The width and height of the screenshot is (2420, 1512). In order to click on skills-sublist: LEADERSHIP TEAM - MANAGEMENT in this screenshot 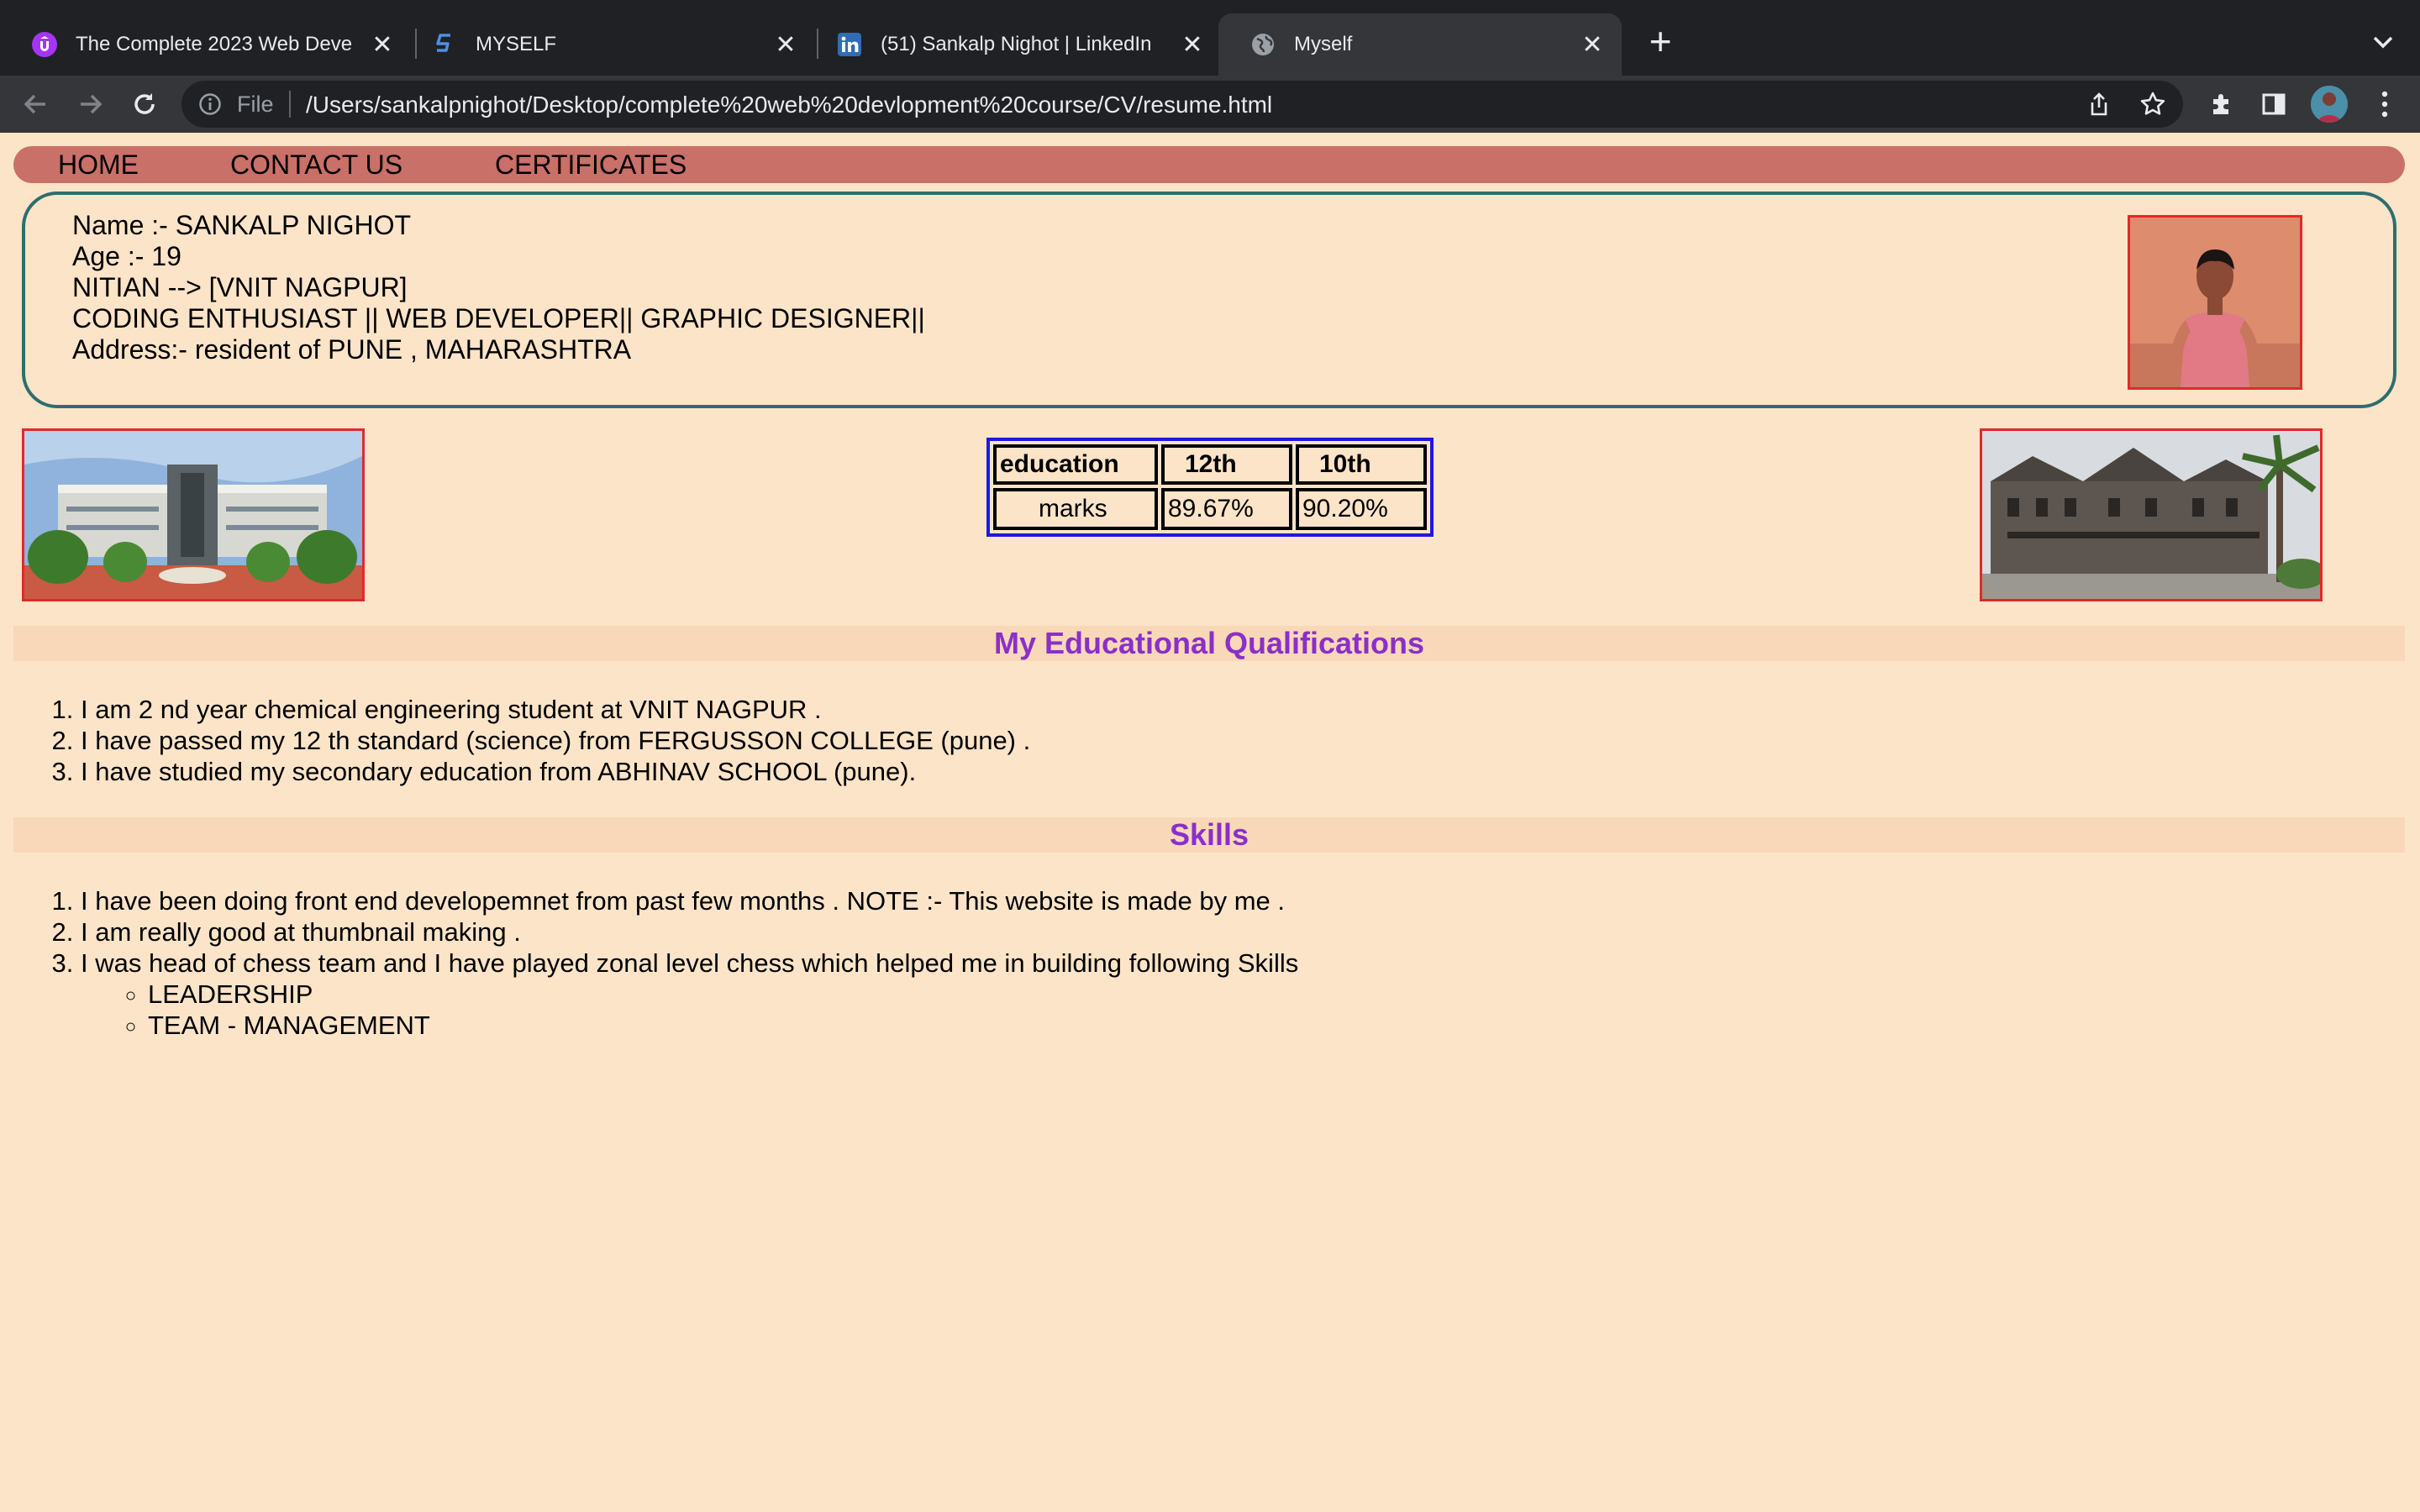, I will do `click(689, 1010)`.